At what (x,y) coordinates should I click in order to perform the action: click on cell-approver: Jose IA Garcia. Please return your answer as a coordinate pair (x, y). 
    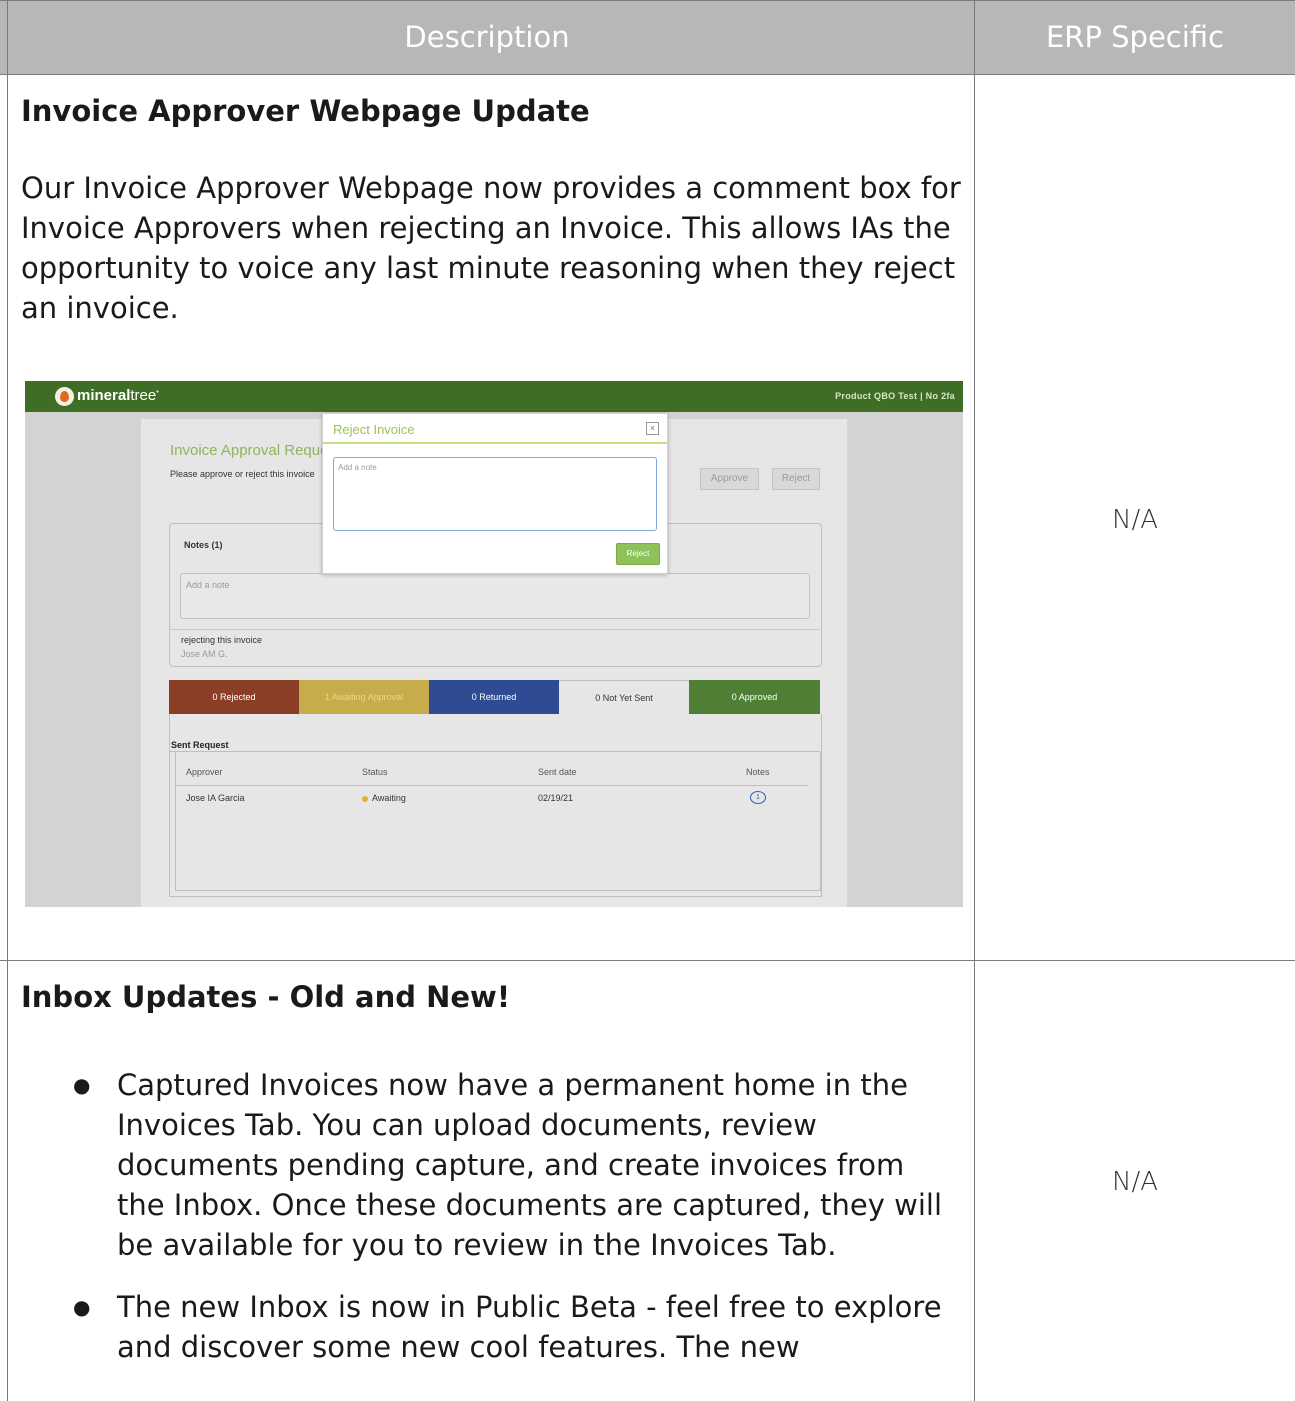
    Looking at the image, I should click on (215, 798).